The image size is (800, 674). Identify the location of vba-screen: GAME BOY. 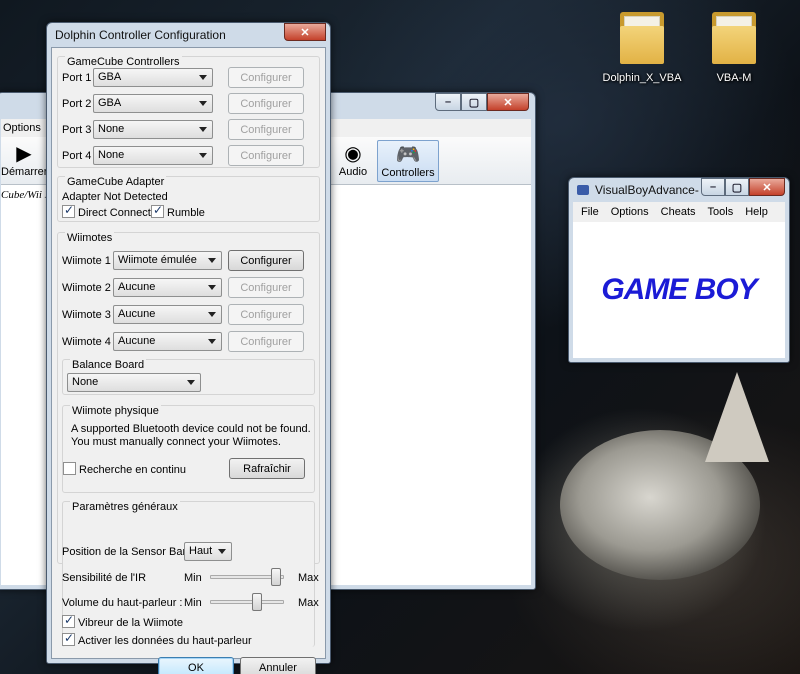
(679, 290).